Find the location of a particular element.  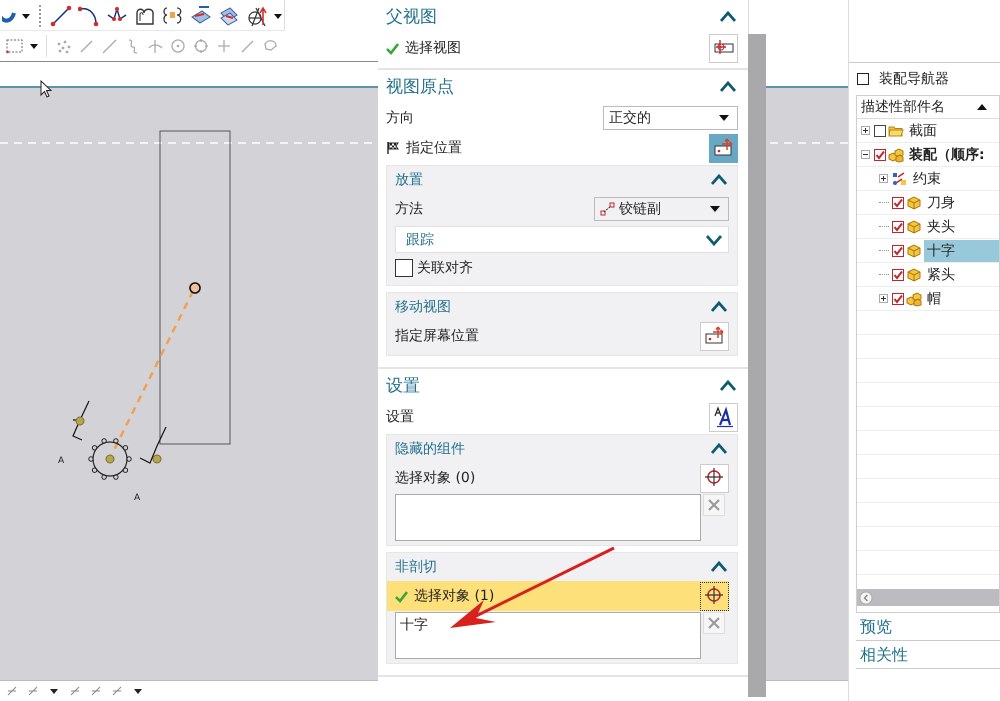

panel-header: 相关性 is located at coordinates (928, 655).